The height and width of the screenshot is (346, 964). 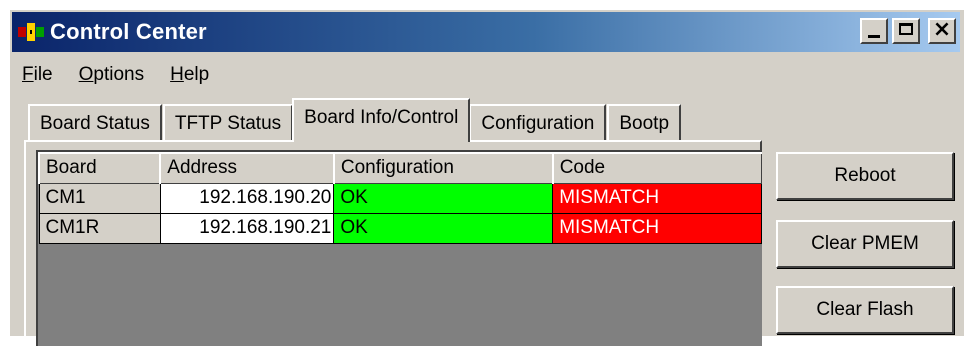 I want to click on board-cell: CM1R, so click(x=99, y=228).